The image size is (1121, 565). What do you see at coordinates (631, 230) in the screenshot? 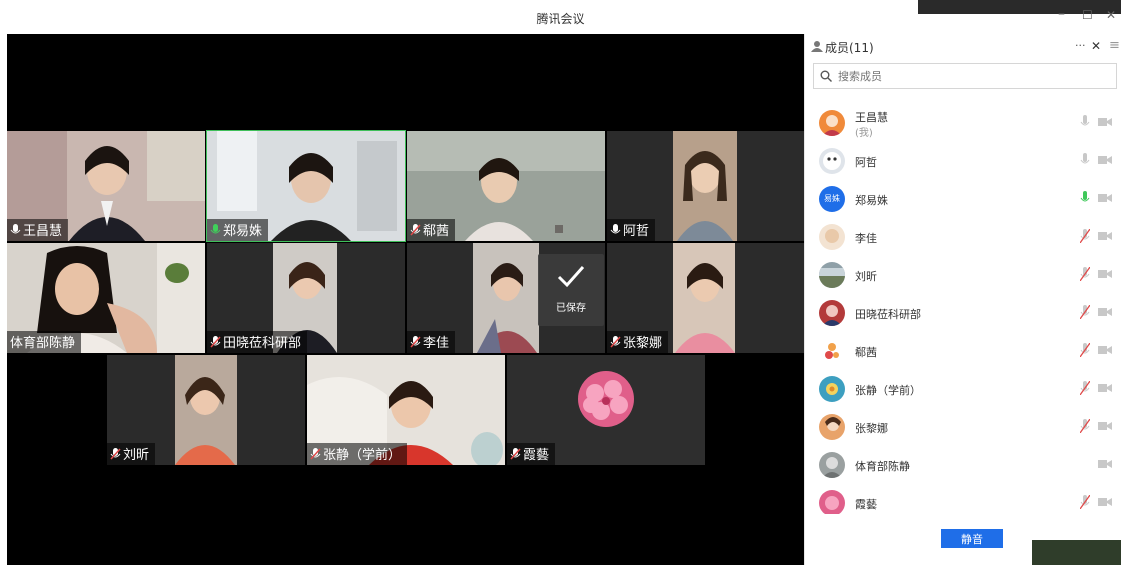
I see `participant-label: 阿哲` at bounding box center [631, 230].